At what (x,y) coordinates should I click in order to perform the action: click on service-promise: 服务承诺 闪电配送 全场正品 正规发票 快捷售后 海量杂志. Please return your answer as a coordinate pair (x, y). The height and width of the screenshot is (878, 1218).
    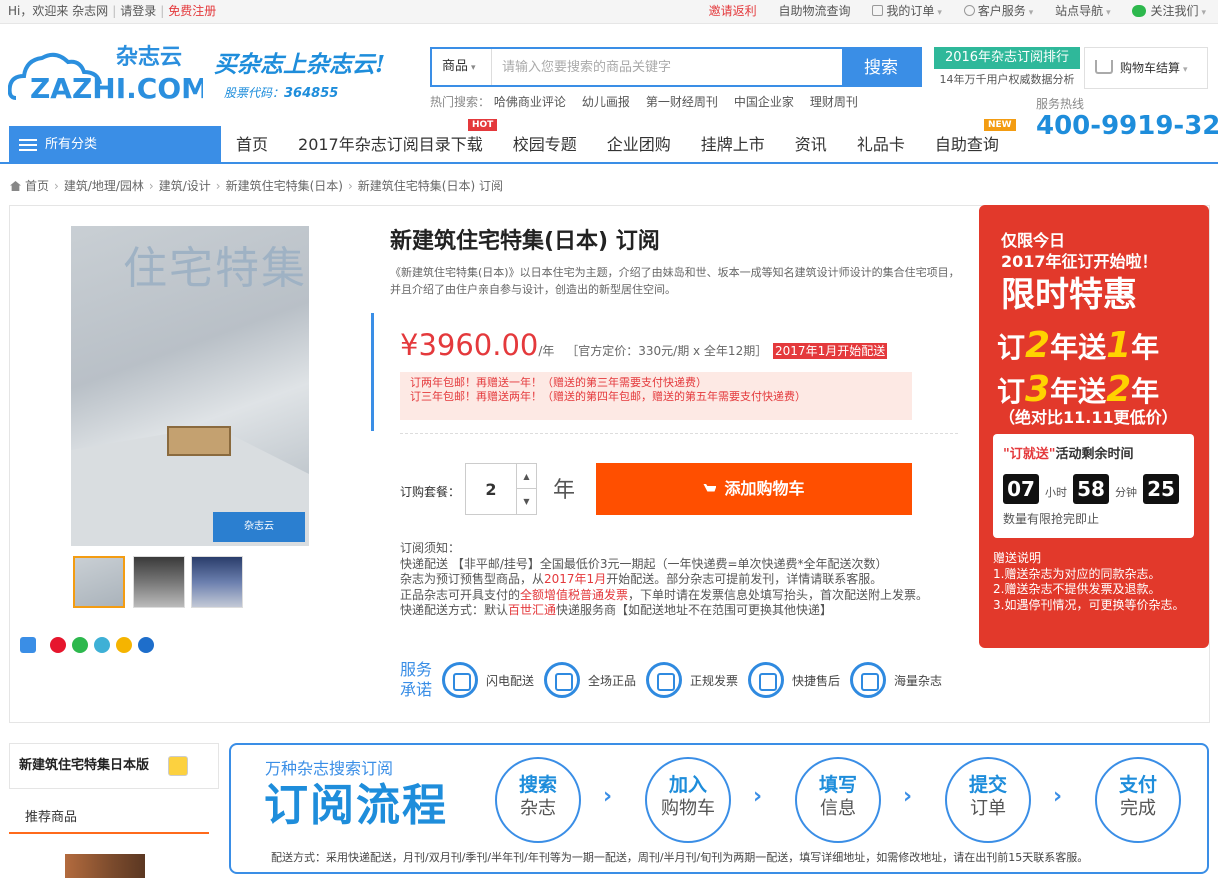
    Looking at the image, I should click on (671, 679).